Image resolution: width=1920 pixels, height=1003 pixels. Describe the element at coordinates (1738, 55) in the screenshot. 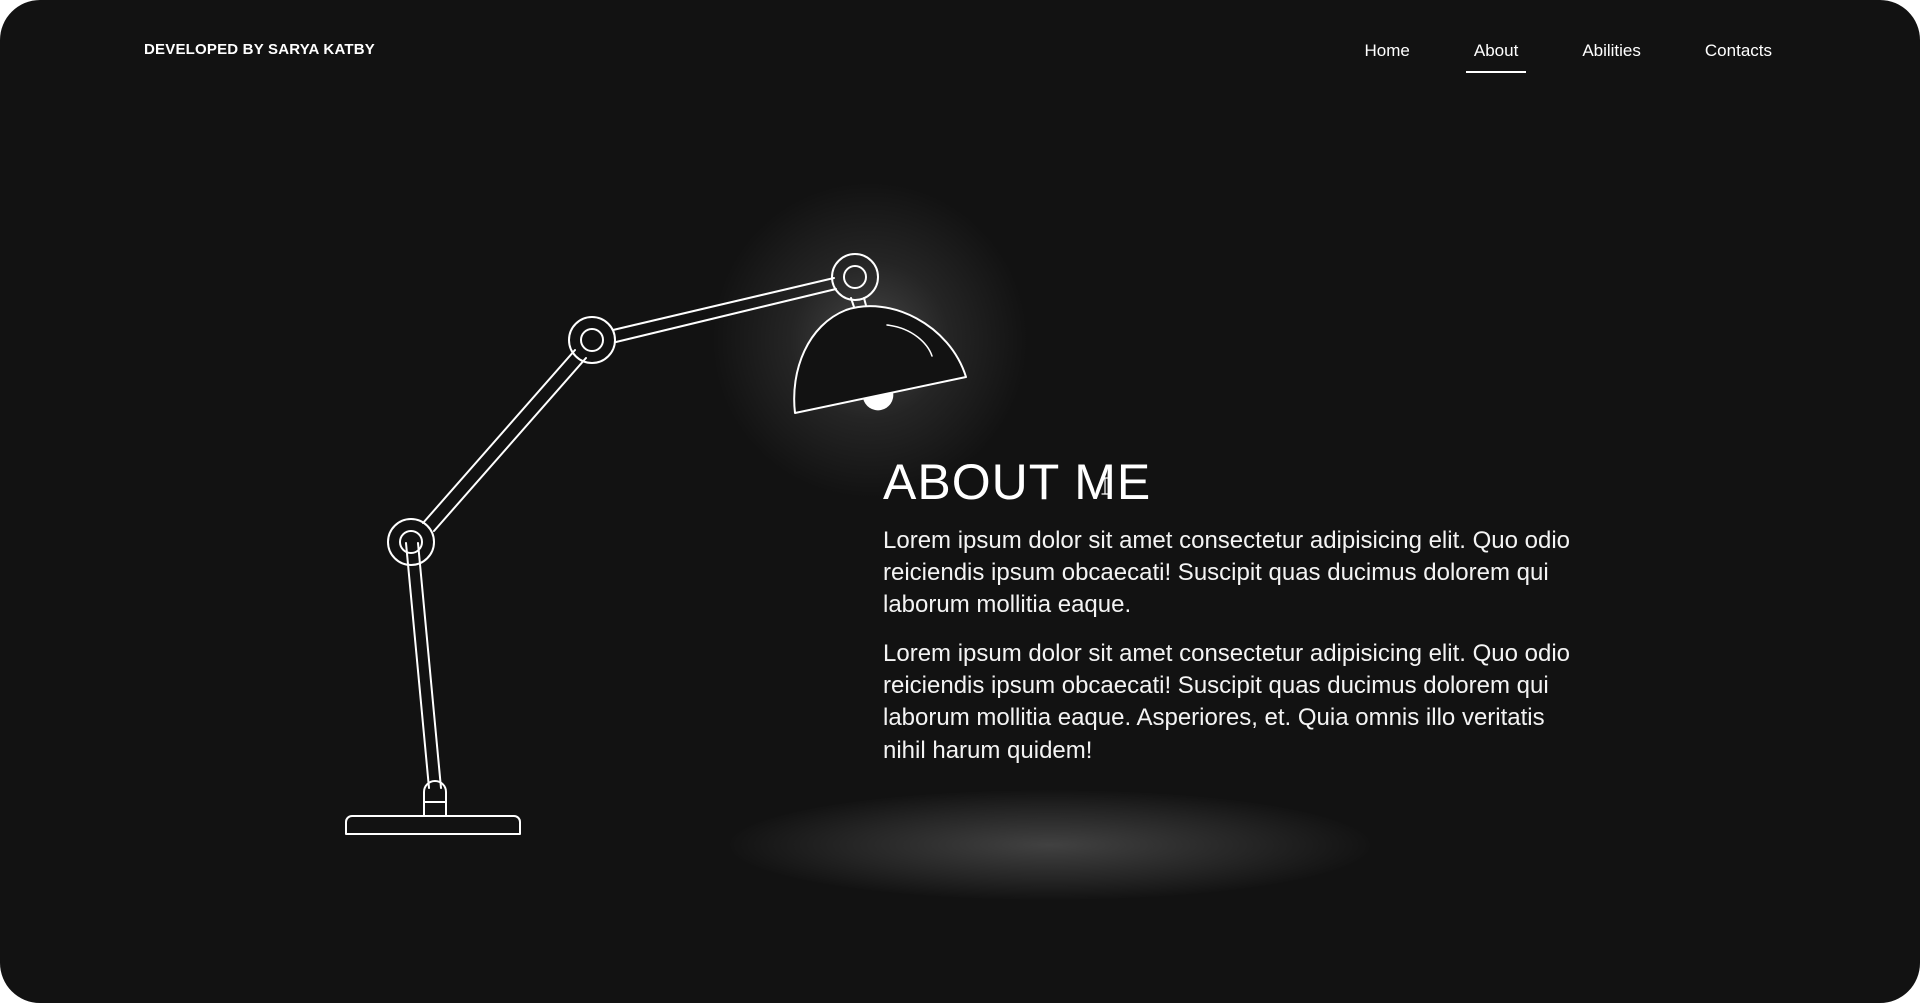

I see `nav-contacts: Contacts` at that location.